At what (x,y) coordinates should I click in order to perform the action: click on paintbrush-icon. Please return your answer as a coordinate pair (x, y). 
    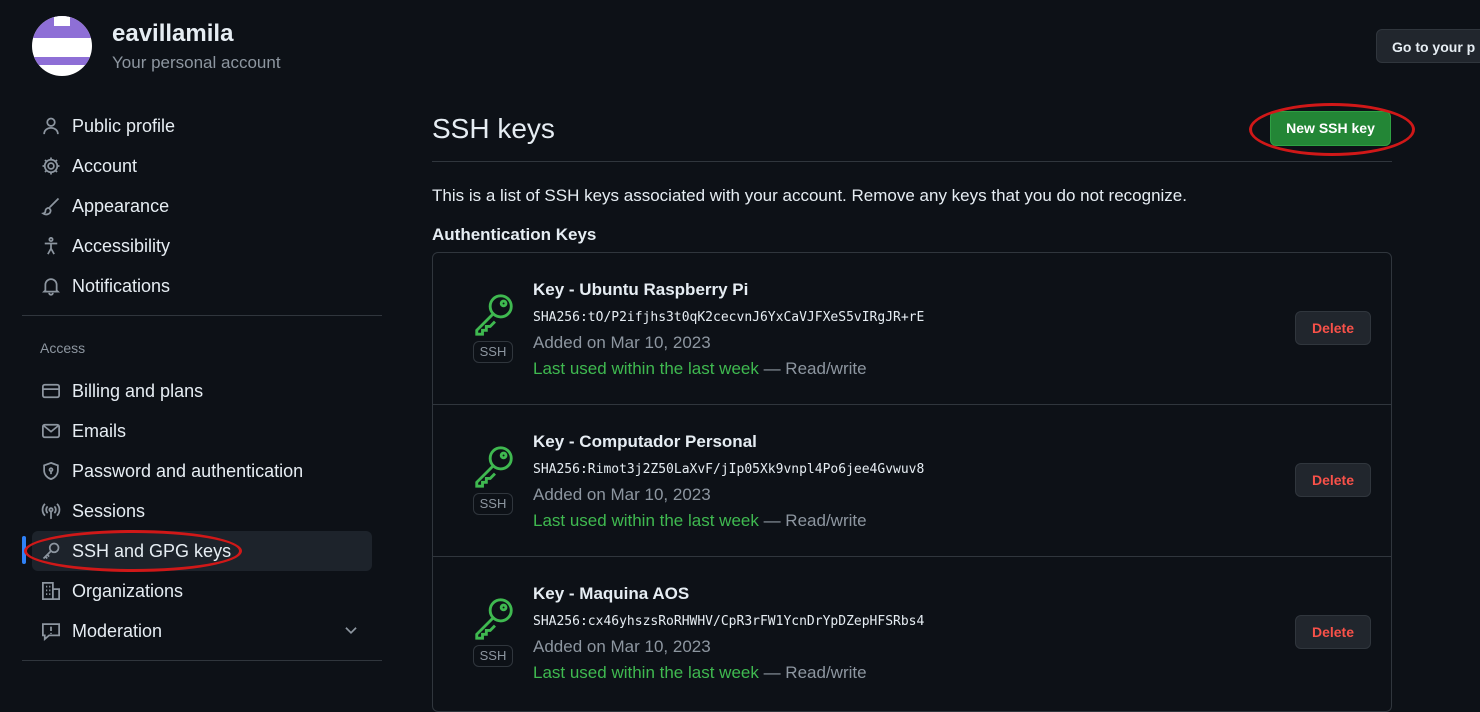
    Looking at the image, I should click on (51, 206).